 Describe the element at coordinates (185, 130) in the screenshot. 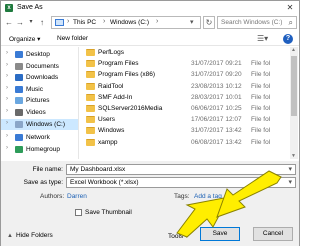

I see `file-row: Windows 31/07/2017 13:42 File fol` at that location.